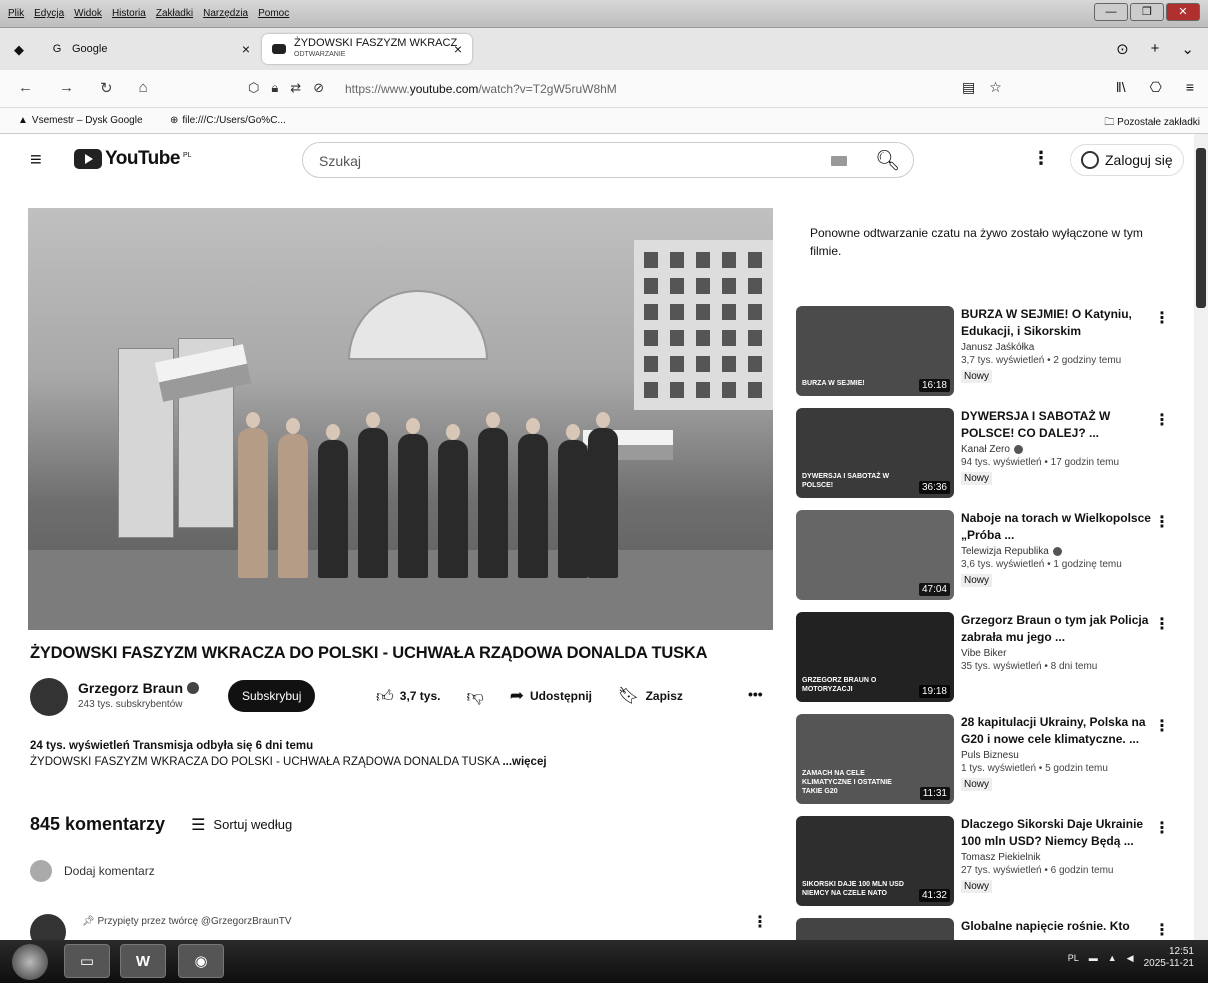 The image size is (1208, 983). I want to click on add-comment-field: Dodaj komentarz, so click(92, 871).